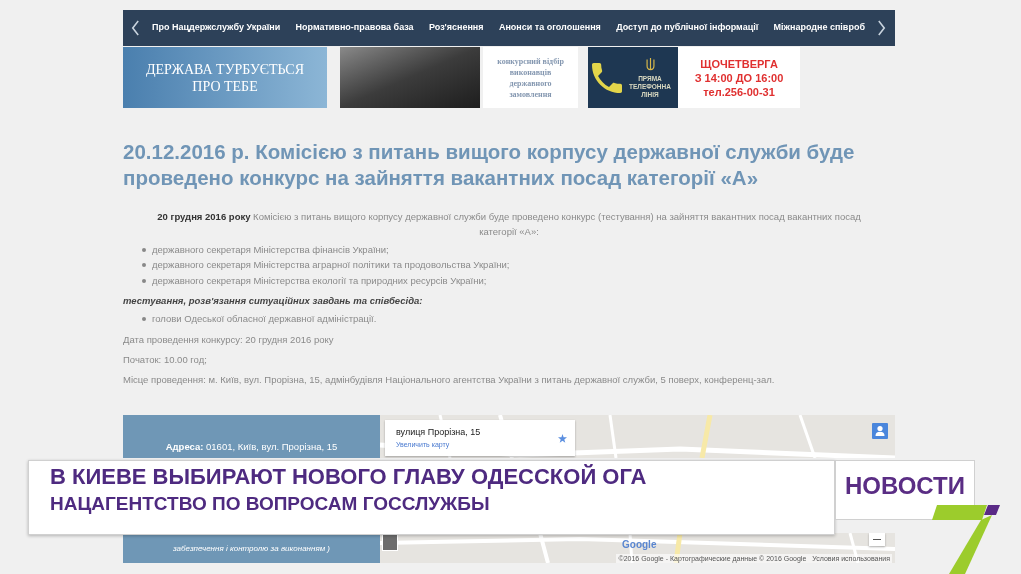  What do you see at coordinates (639, 544) in the screenshot?
I see `map-logo: Google` at bounding box center [639, 544].